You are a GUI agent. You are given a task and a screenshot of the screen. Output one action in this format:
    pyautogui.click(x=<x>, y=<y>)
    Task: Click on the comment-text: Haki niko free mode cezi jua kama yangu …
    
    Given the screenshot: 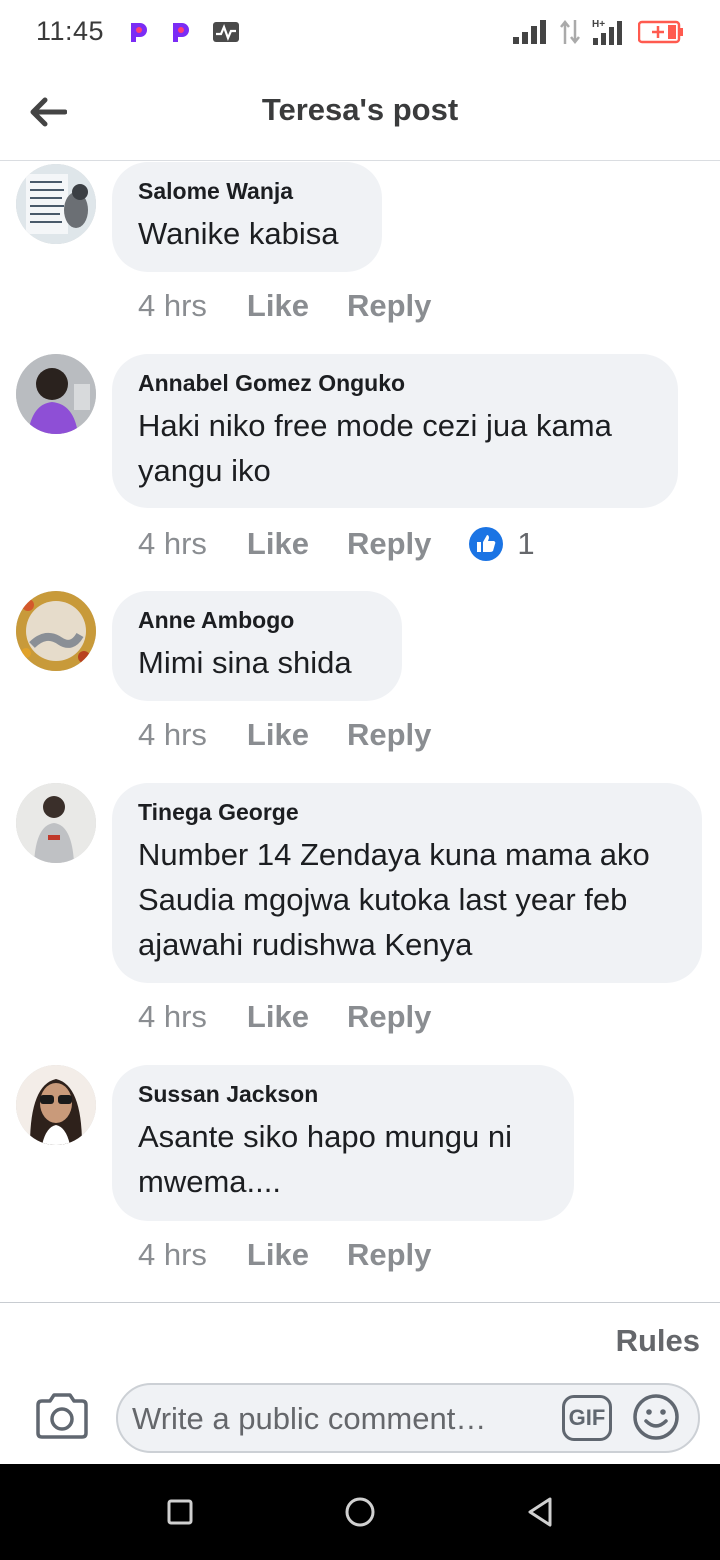 What is the action you would take?
    pyautogui.click(x=375, y=448)
    